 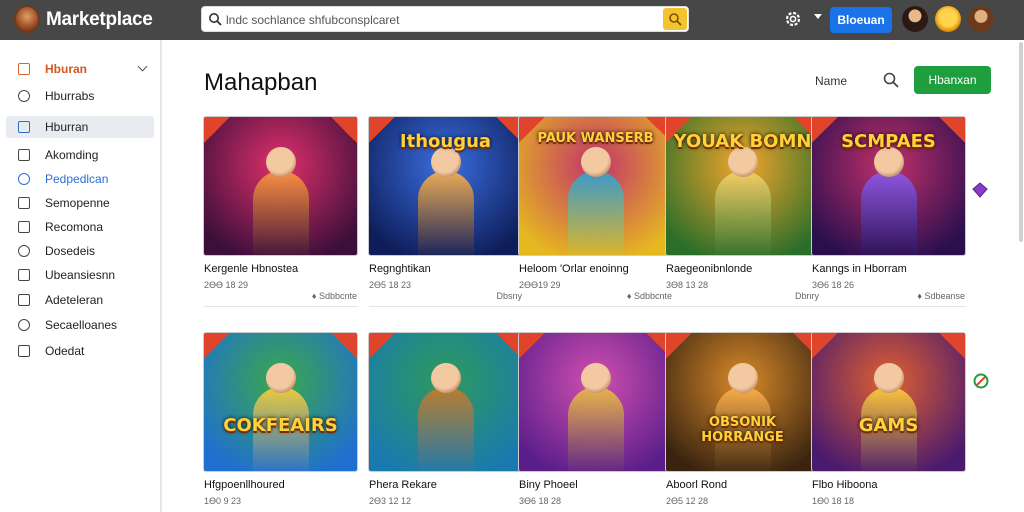 I want to click on game-thumbnail: Ithougua, so click(x=445, y=186).